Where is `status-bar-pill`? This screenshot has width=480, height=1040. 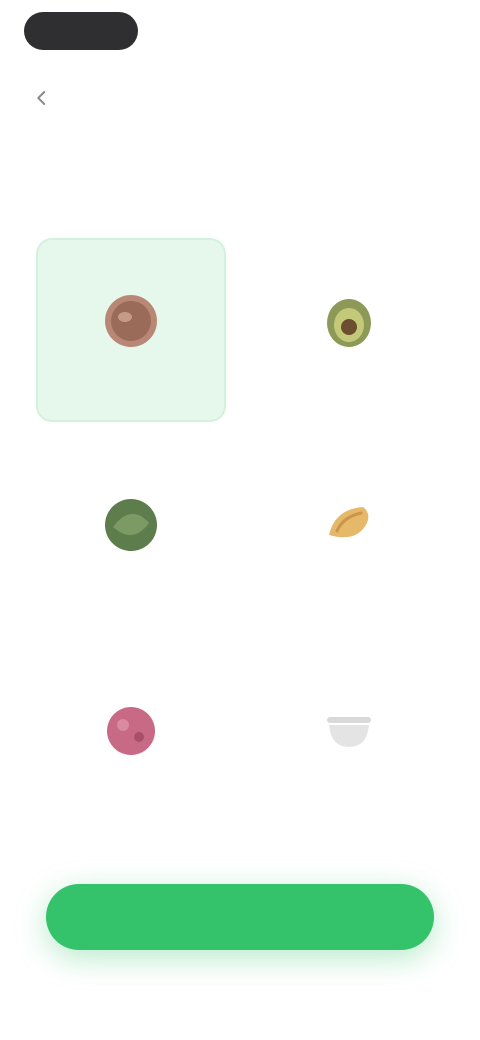
status-bar-pill is located at coordinates (81, 31).